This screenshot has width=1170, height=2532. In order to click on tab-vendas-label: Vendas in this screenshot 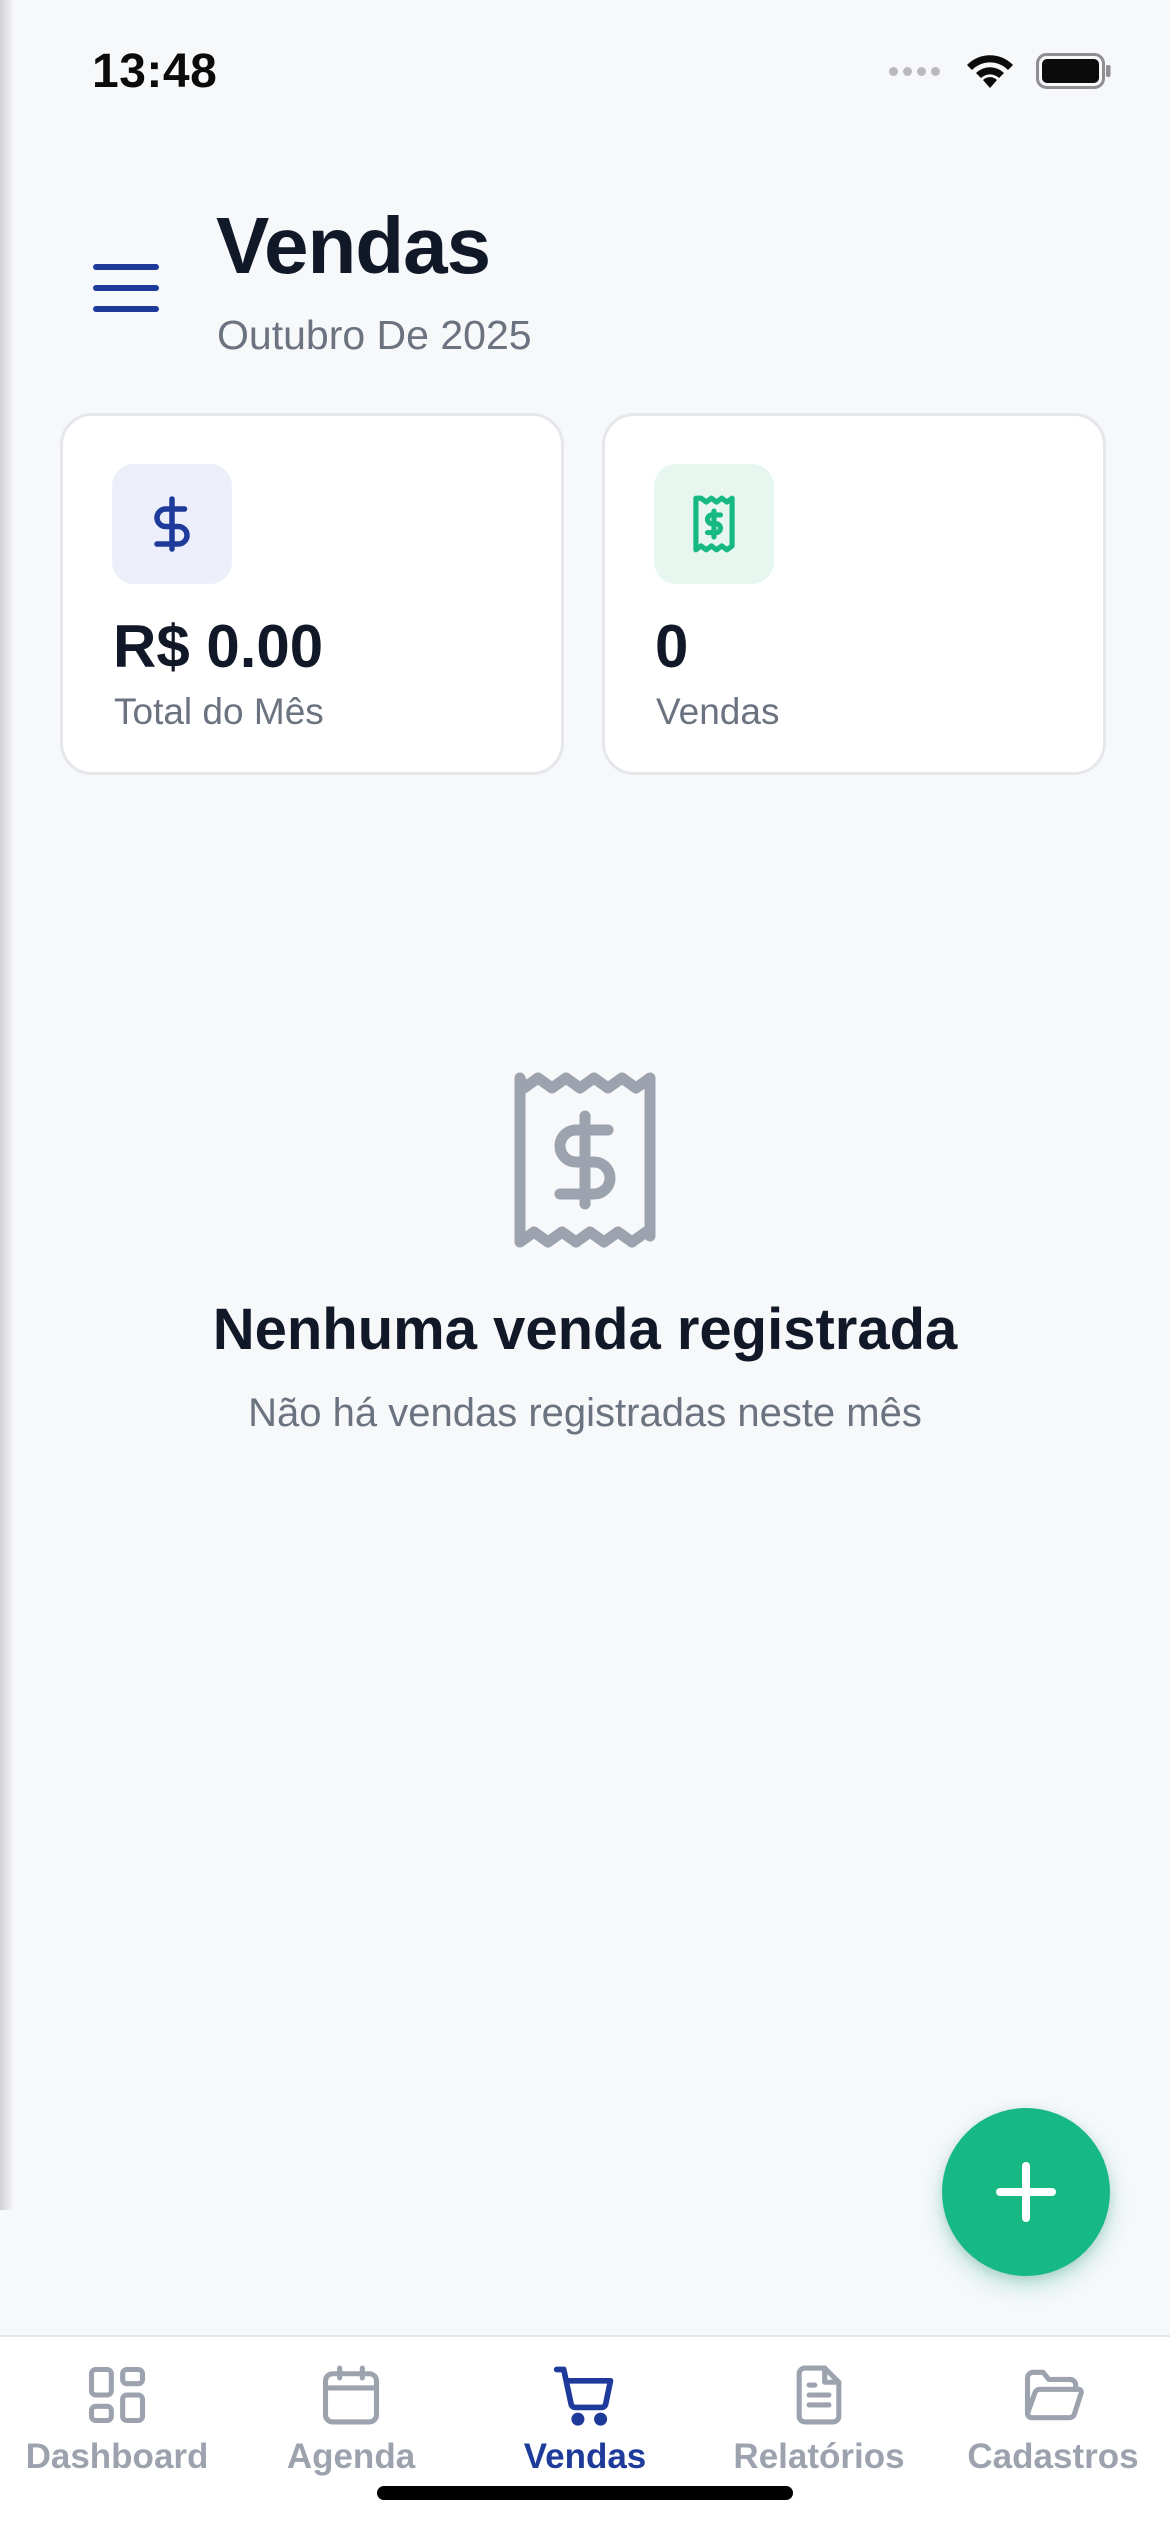, I will do `click(585, 2456)`.